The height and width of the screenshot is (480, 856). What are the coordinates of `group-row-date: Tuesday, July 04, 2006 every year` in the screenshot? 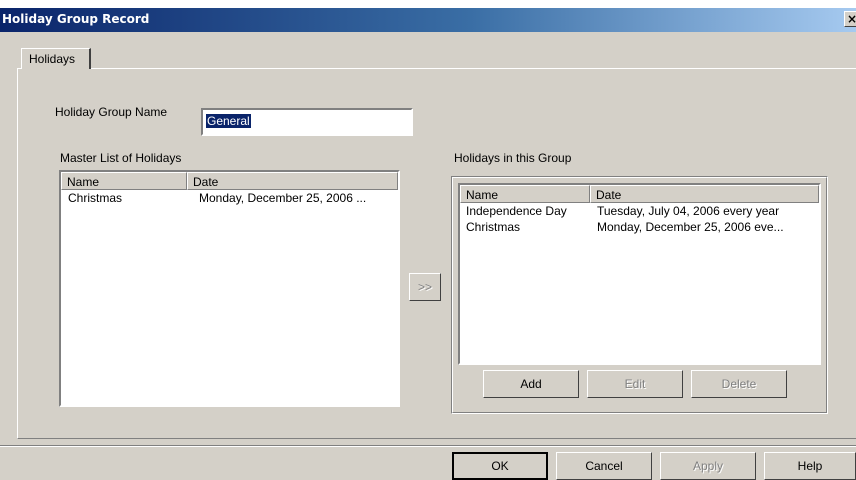 It's located at (688, 211).